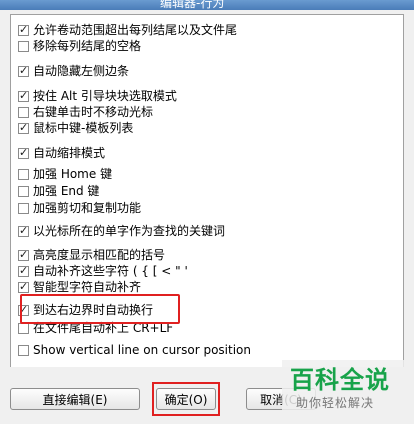 The height and width of the screenshot is (424, 414). I want to click on option-allow-scroll-past-end: 允许卷动范围超出每列结尾以及文件尾, so click(127, 30).